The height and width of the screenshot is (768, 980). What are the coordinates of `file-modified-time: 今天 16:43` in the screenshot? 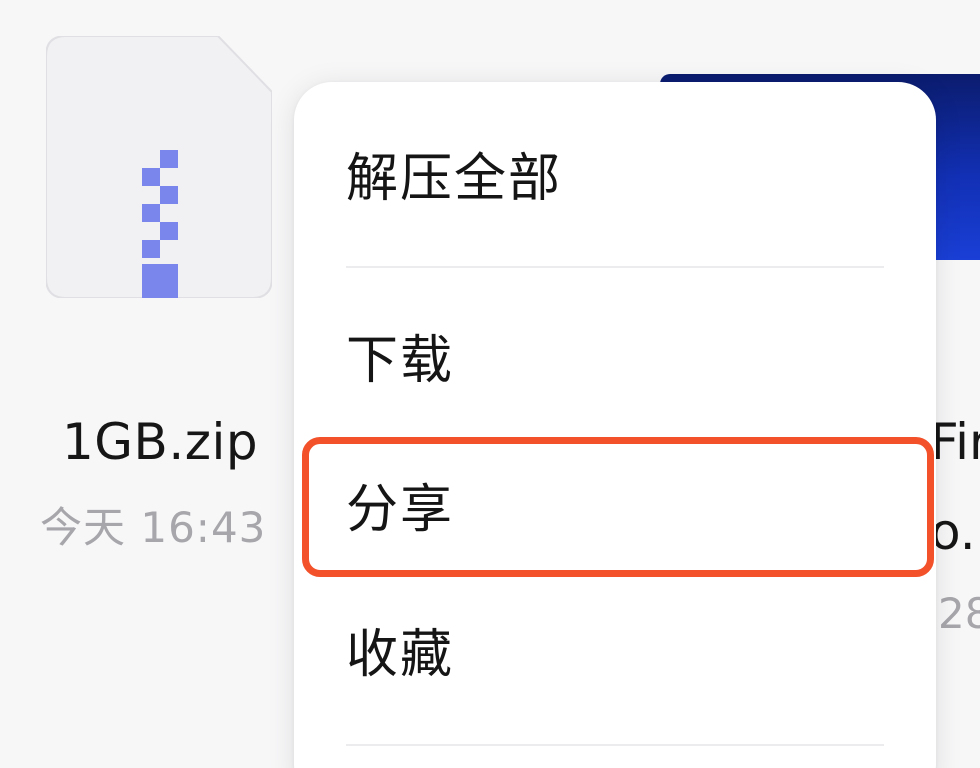 It's located at (153, 527).